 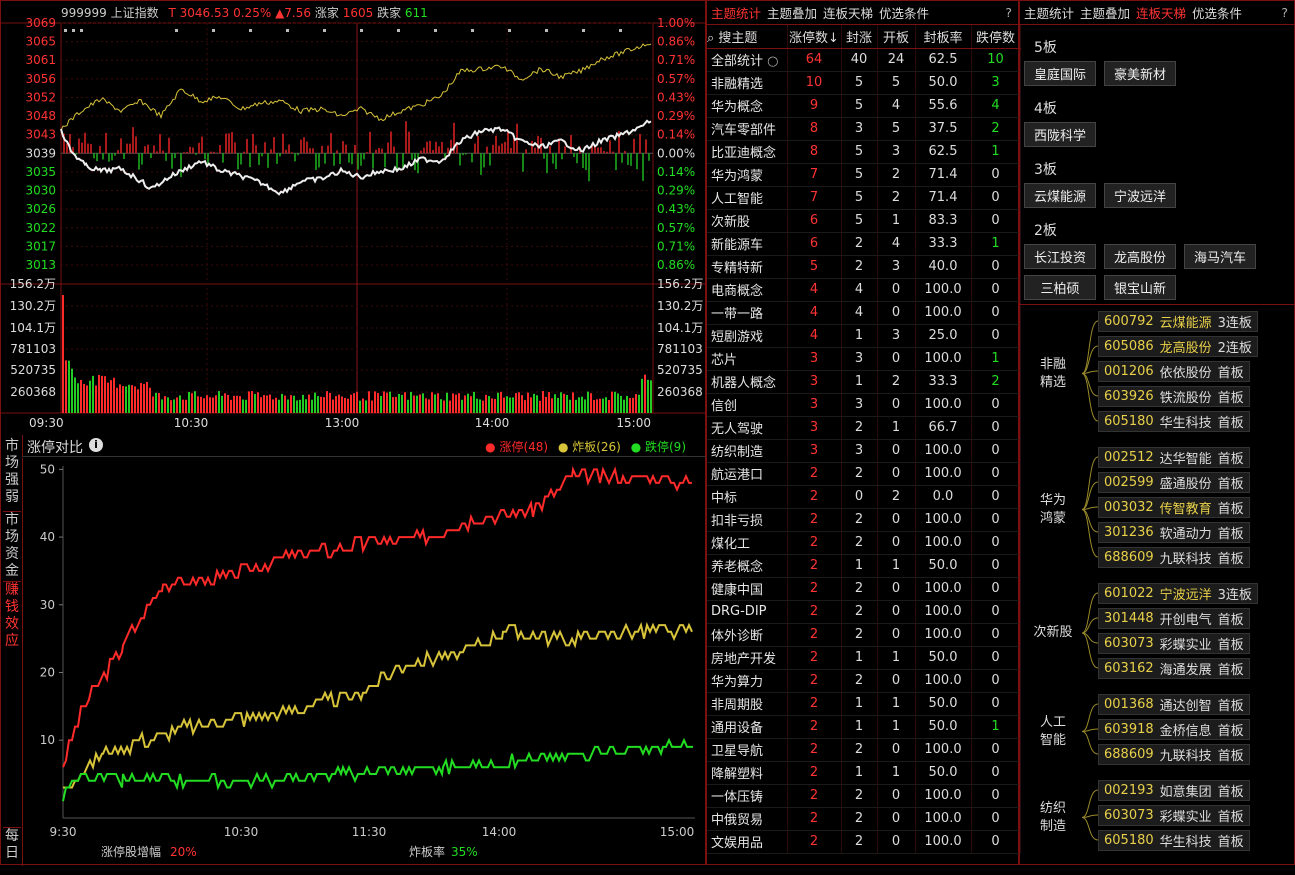 I want to click on table-row: 扣非亏损 2 2 0 100.0 0, so click(x=864, y=520).